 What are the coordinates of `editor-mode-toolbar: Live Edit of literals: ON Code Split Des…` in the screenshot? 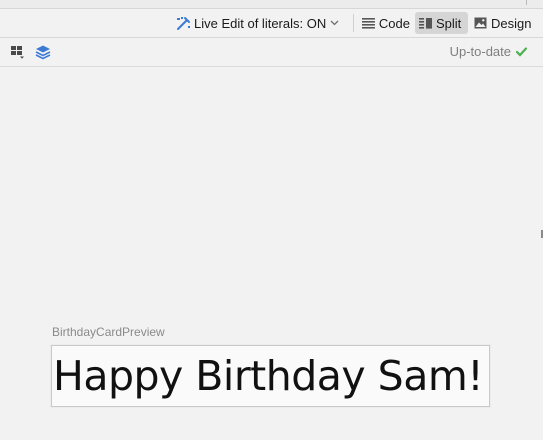 It's located at (271, 23).